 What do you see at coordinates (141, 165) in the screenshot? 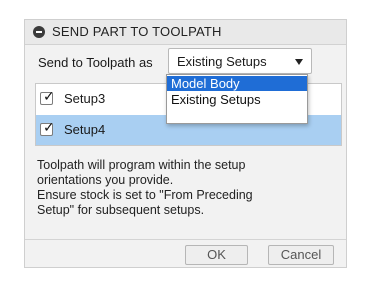
I see `info-line: Toolpath will program within the setup` at bounding box center [141, 165].